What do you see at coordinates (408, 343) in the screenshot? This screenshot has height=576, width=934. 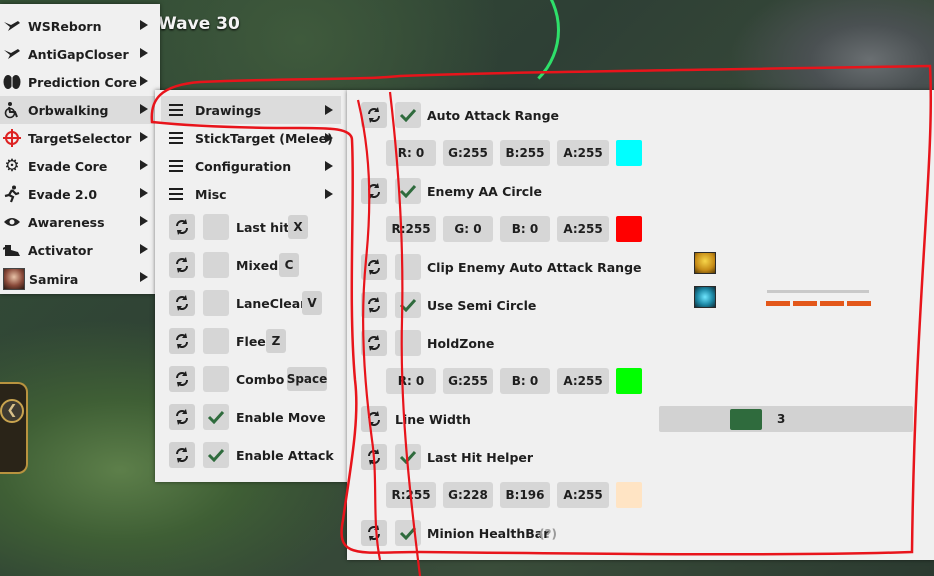 I see `holdzone-checkbox` at bounding box center [408, 343].